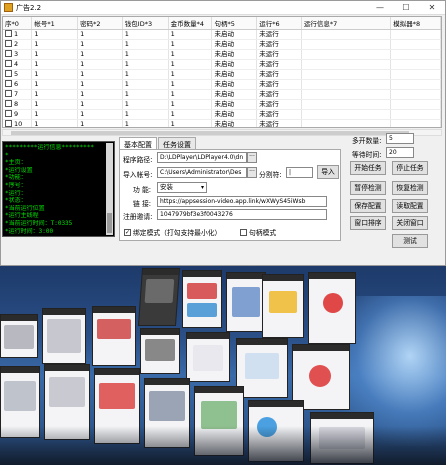 The image size is (446, 465). Describe the element at coordinates (222, 64) in the screenshot. I see `table-row: 4 1 1 1 1 未启动 未运行` at that location.